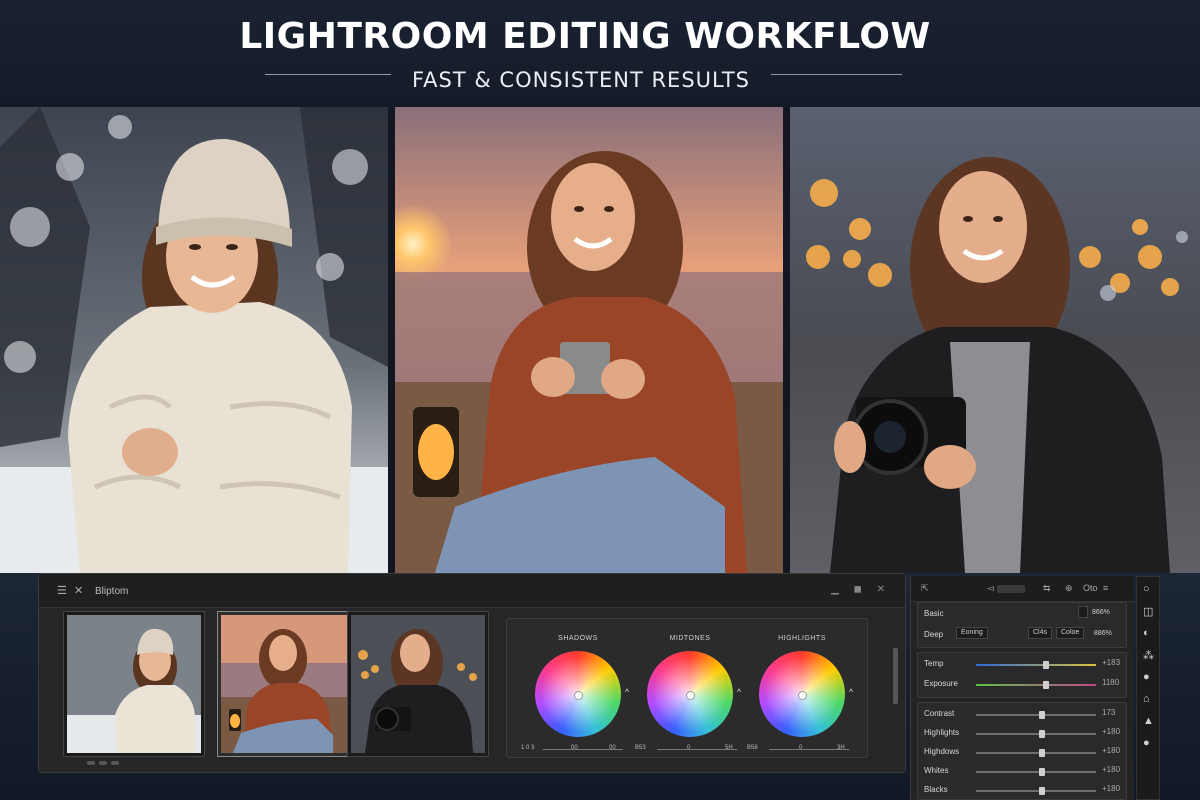  I want to click on basic-section: Basic 866% Deep Eoning Cl4s Coloe 886%, so click(1022, 625).